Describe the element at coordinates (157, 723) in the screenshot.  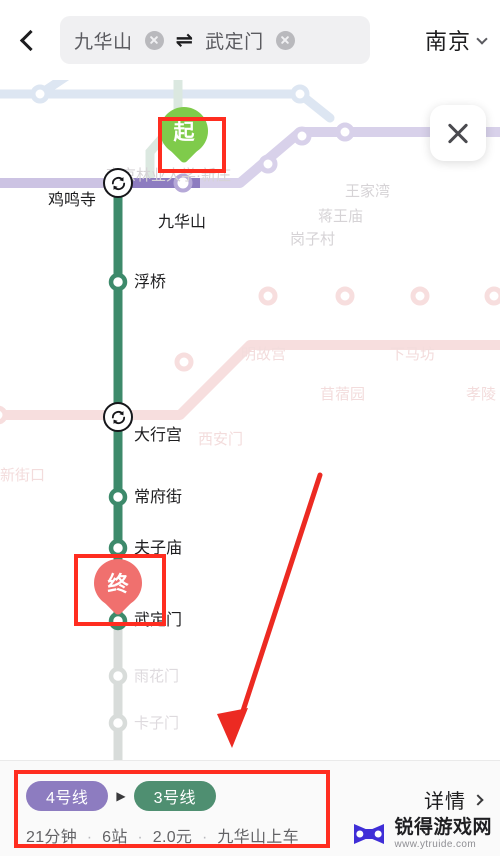
I see `station-label-other: 卡子门` at that location.